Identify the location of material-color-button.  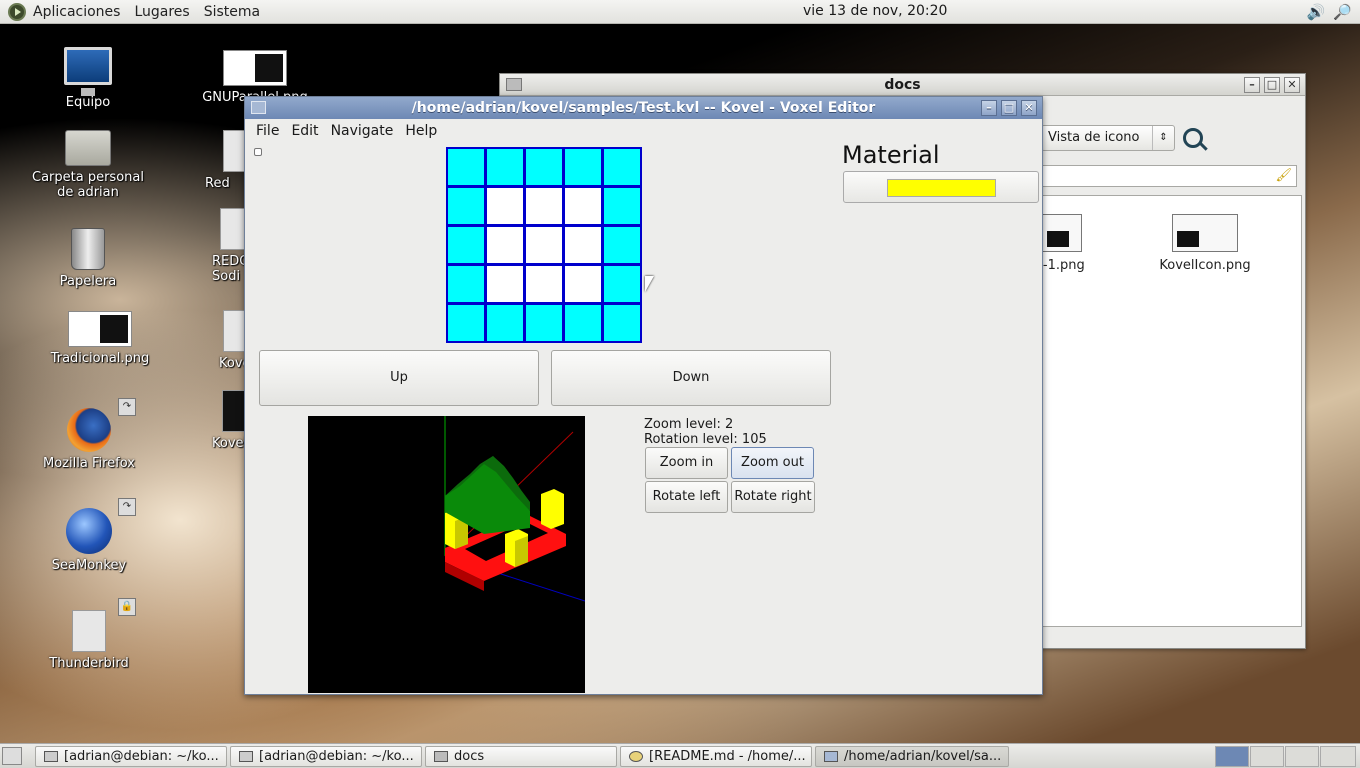
(941, 187).